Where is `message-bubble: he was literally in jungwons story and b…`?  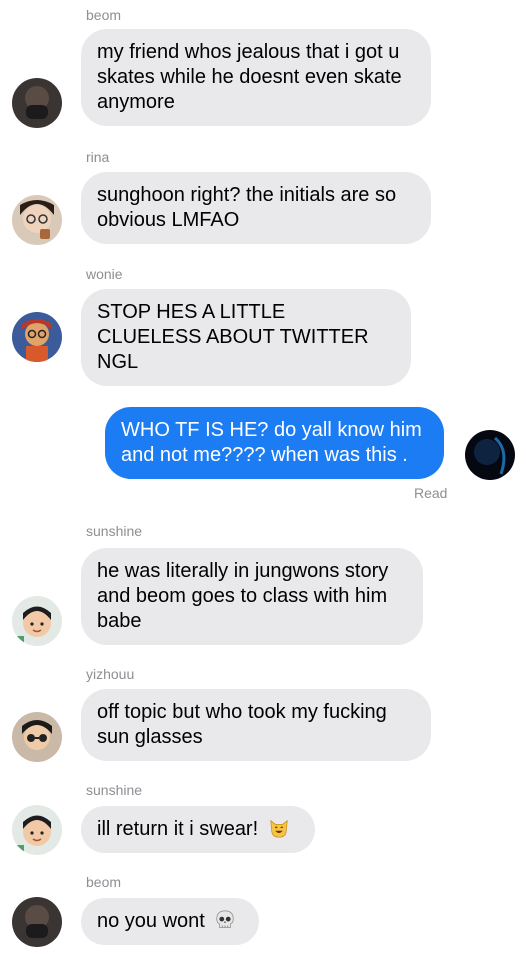 message-bubble: he was literally in jungwons story and b… is located at coordinates (252, 596).